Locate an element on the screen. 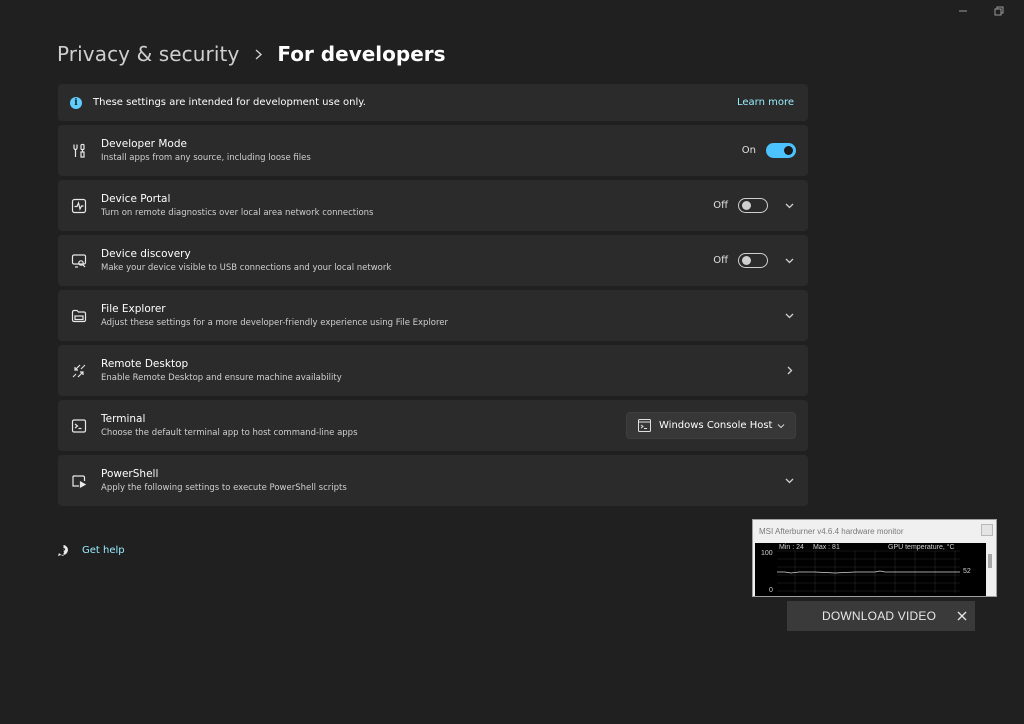  afterburner-min-label: Min : 24 is located at coordinates (791, 547).